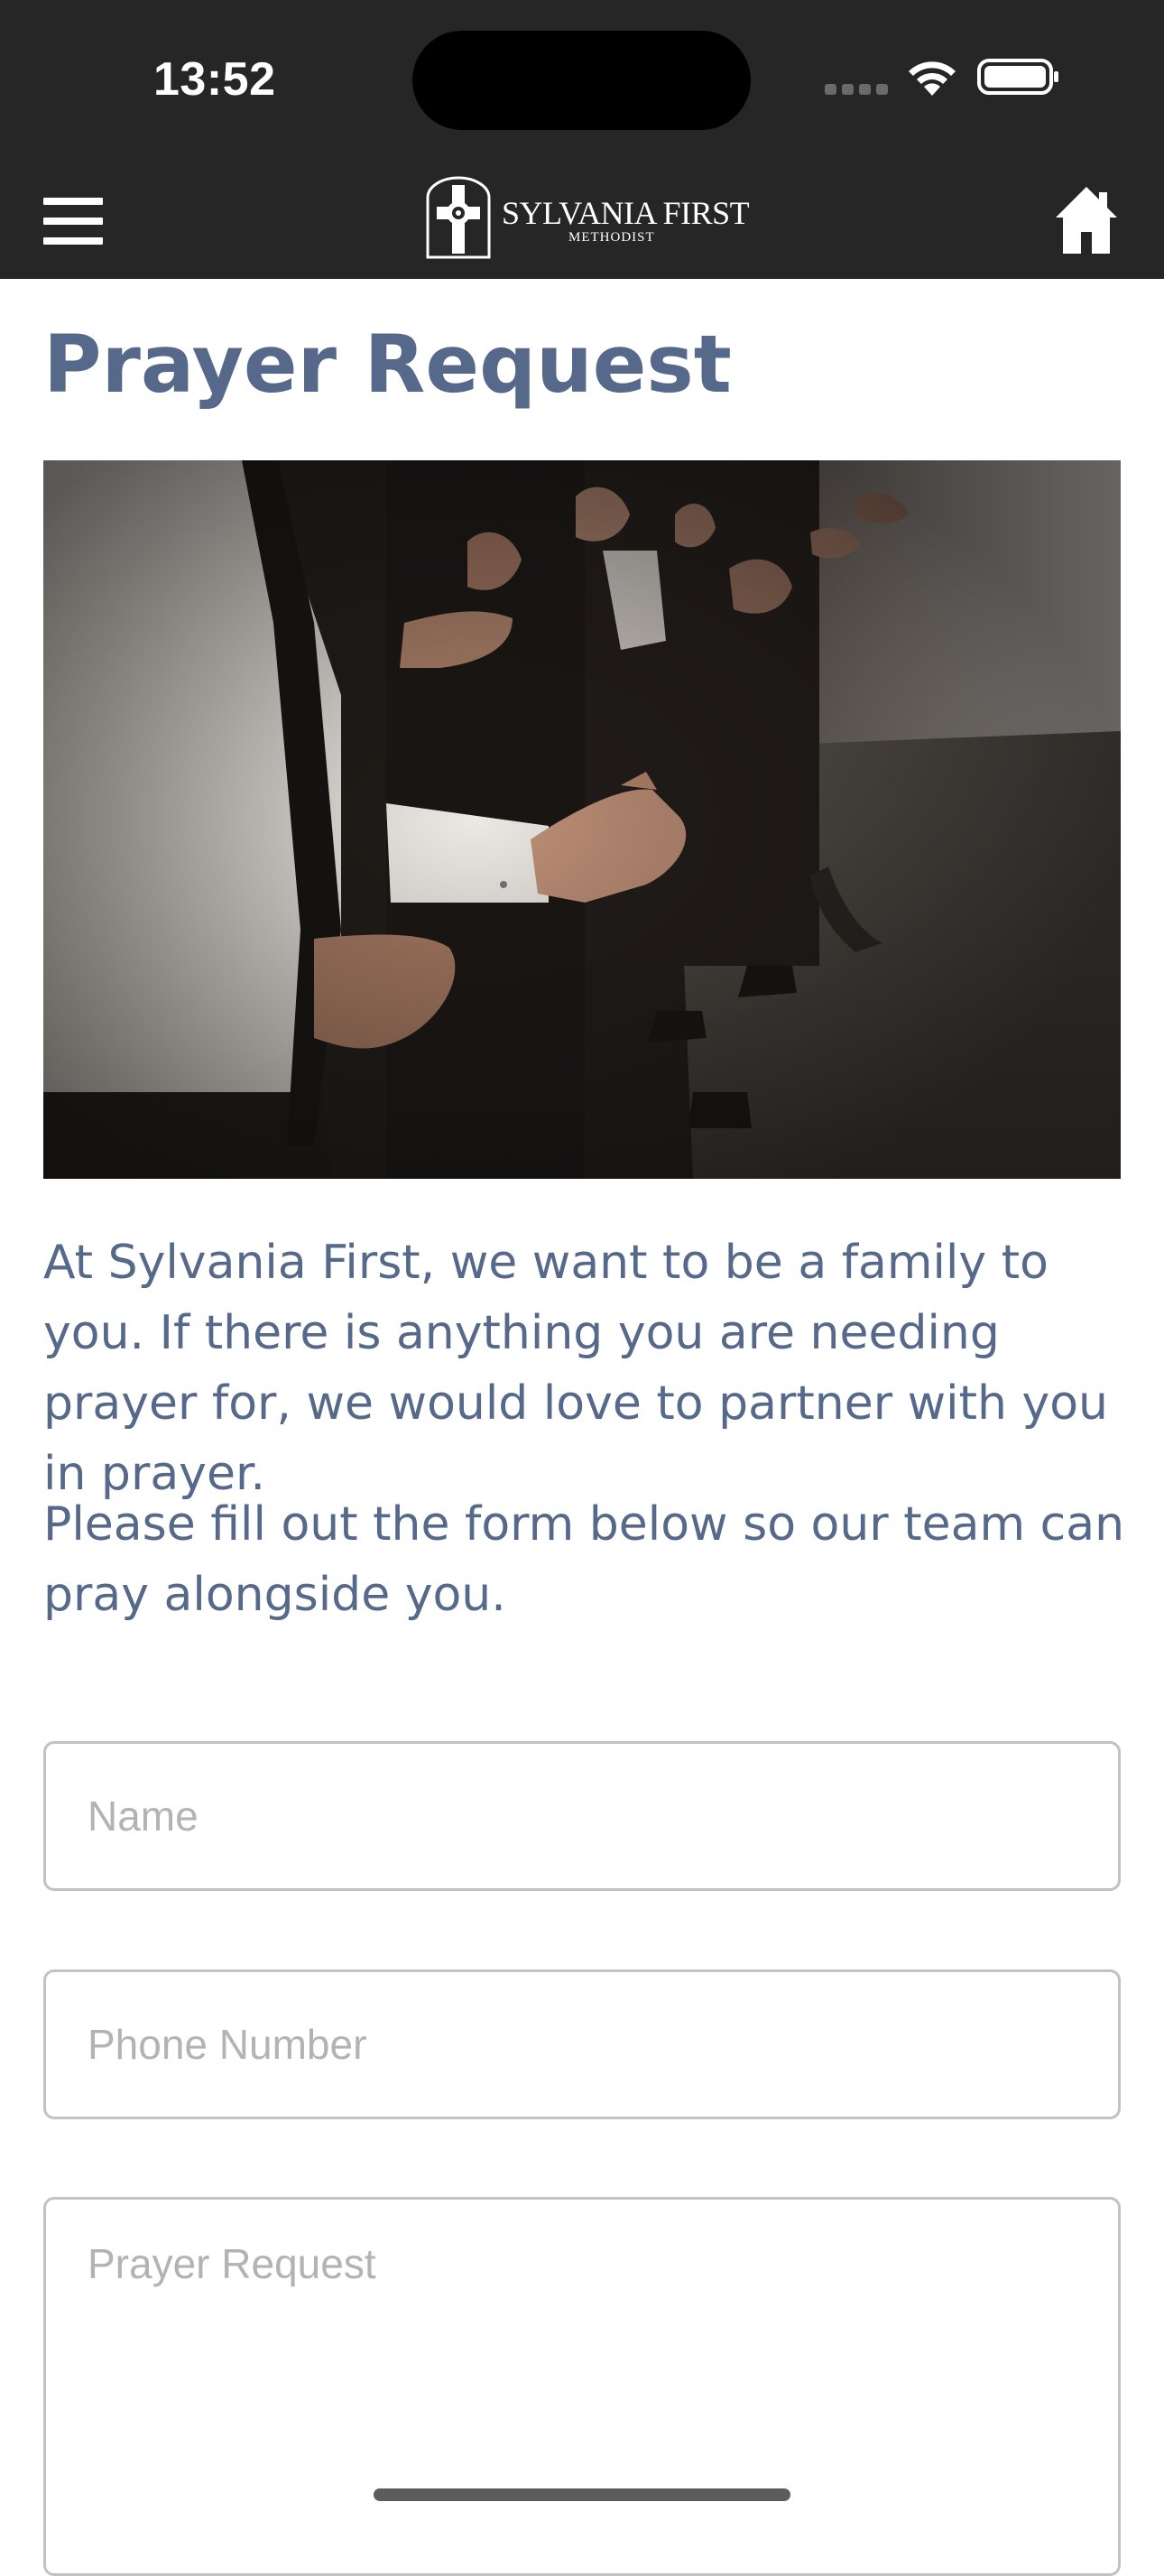 The height and width of the screenshot is (2576, 1164). I want to click on logo-name: SYLVANIA FIRST, so click(626, 213).